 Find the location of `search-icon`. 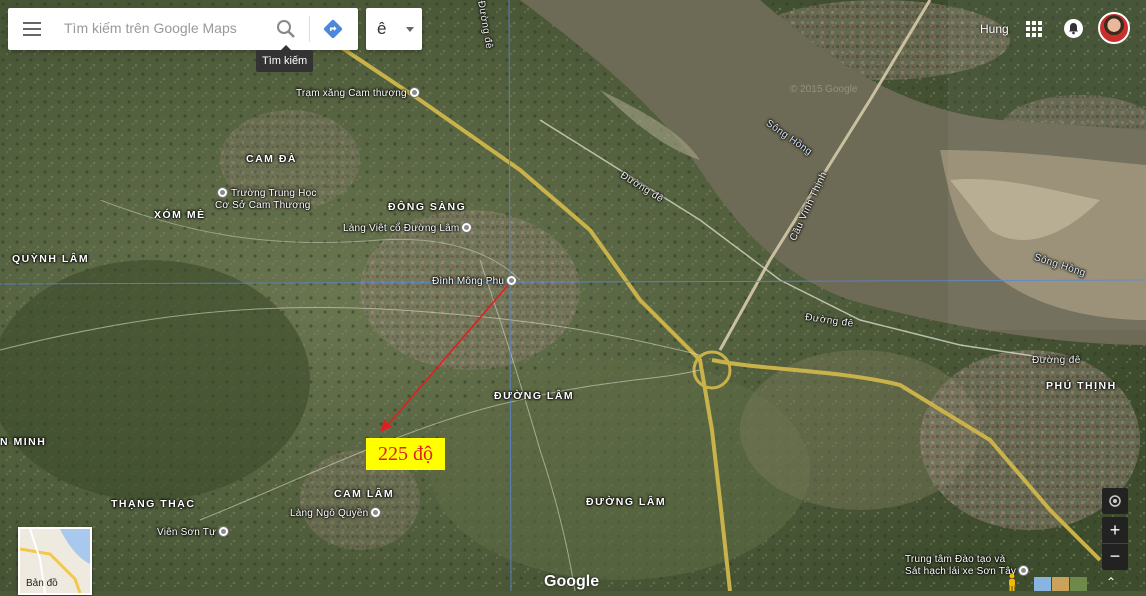

search-icon is located at coordinates (286, 29).